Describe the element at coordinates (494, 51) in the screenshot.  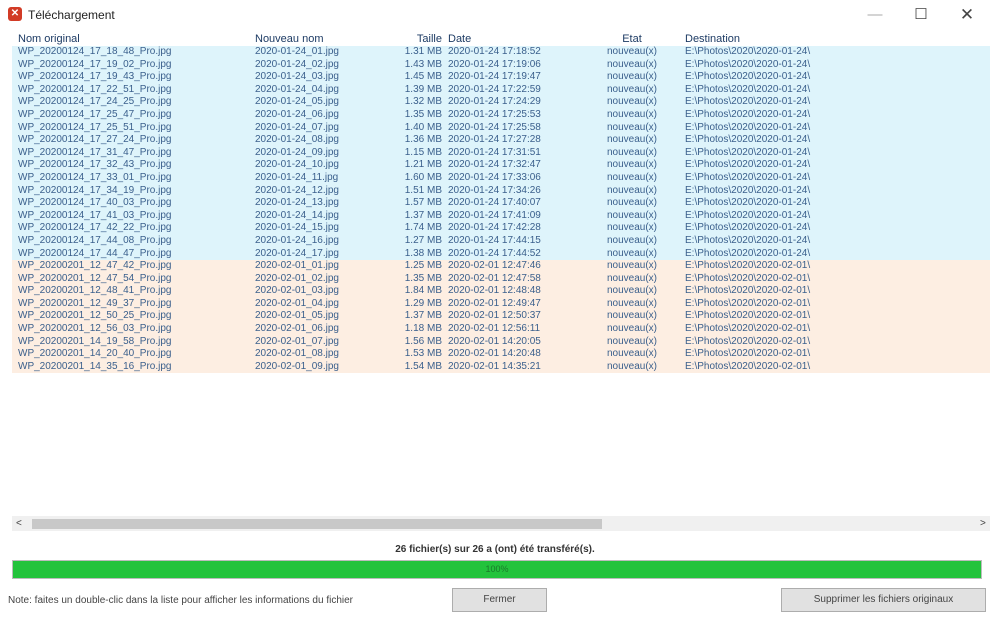
I see `cell-date: 2020-01-24 17:18:52` at that location.